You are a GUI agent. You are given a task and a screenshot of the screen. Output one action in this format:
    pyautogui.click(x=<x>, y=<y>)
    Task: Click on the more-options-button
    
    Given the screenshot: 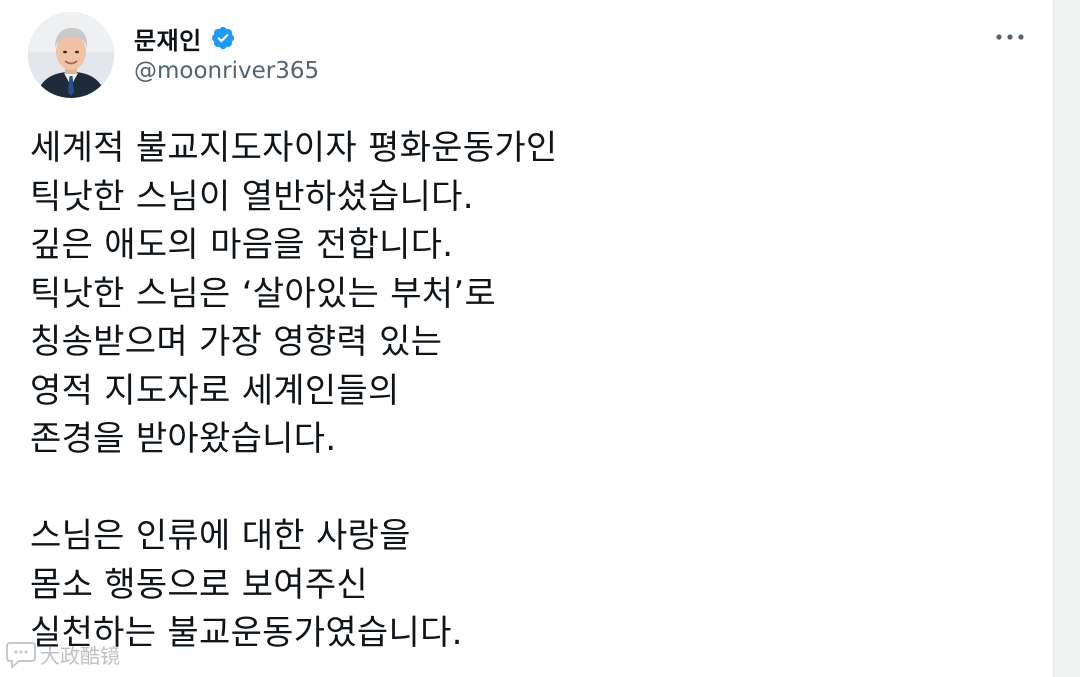 What is the action you would take?
    pyautogui.click(x=1010, y=37)
    